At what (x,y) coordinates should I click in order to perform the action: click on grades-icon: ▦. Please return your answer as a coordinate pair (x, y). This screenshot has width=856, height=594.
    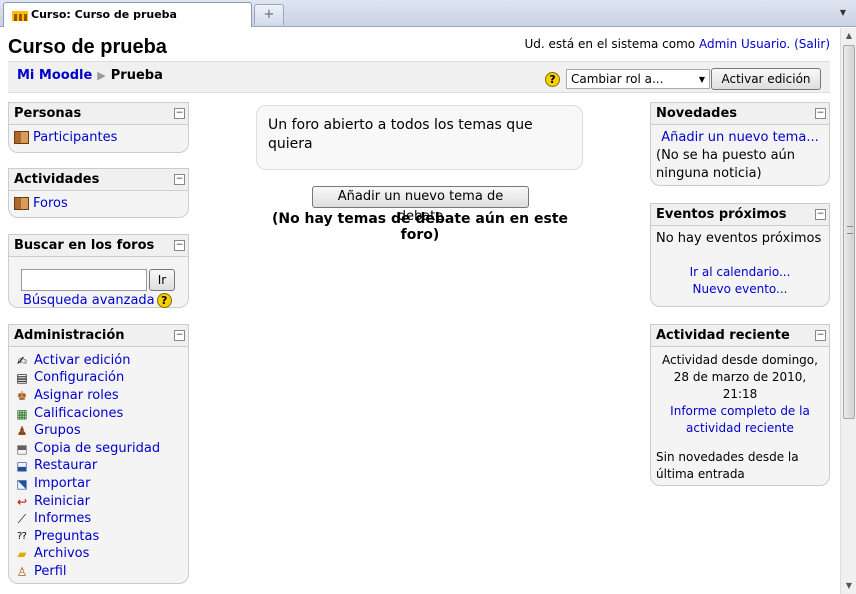
    Looking at the image, I should click on (22, 413).